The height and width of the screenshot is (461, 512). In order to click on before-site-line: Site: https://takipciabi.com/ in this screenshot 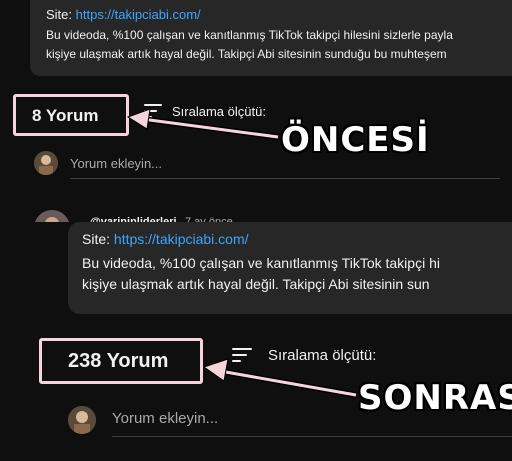, I will do `click(123, 15)`.